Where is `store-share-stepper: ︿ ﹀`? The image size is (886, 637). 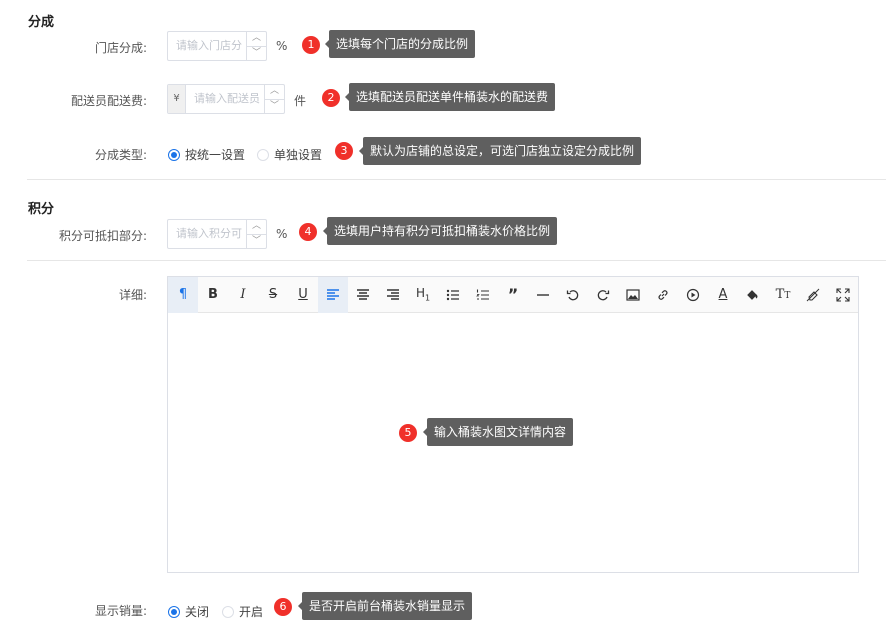
store-share-stepper: ︿ ﹀ is located at coordinates (256, 46).